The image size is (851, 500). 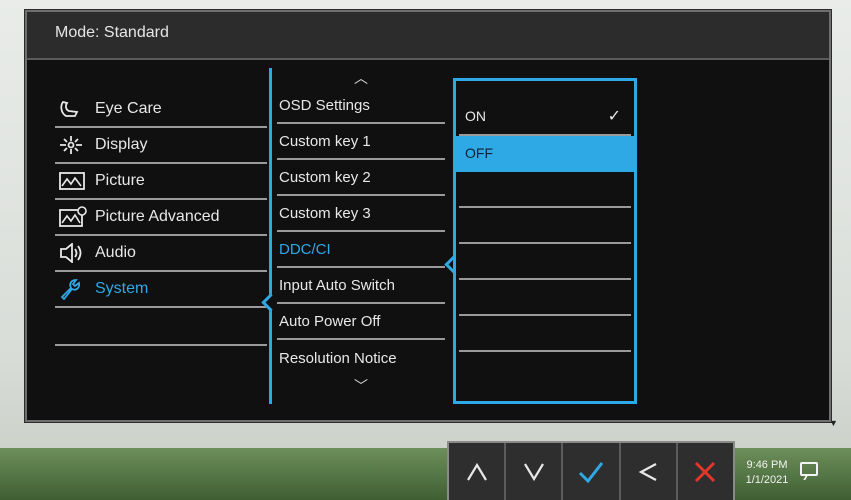 I want to click on display-icon, so click(x=74, y=145).